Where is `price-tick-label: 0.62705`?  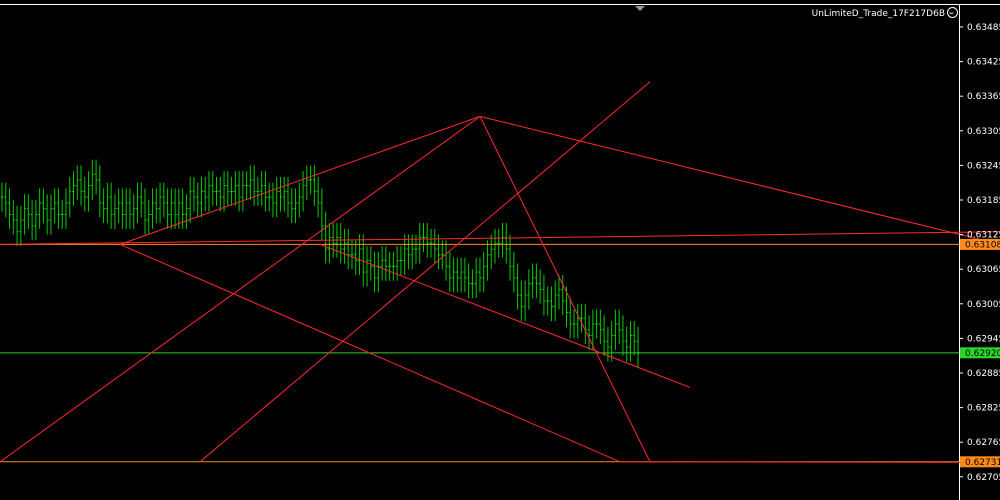 price-tick-label: 0.62705 is located at coordinates (983, 478).